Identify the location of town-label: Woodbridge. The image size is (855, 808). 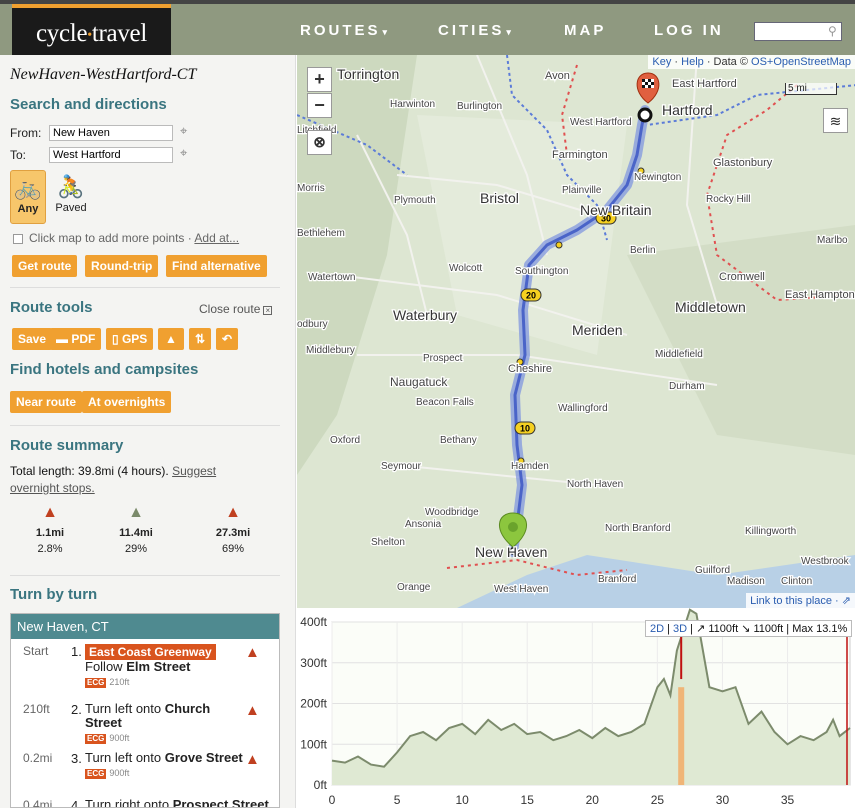
(452, 512).